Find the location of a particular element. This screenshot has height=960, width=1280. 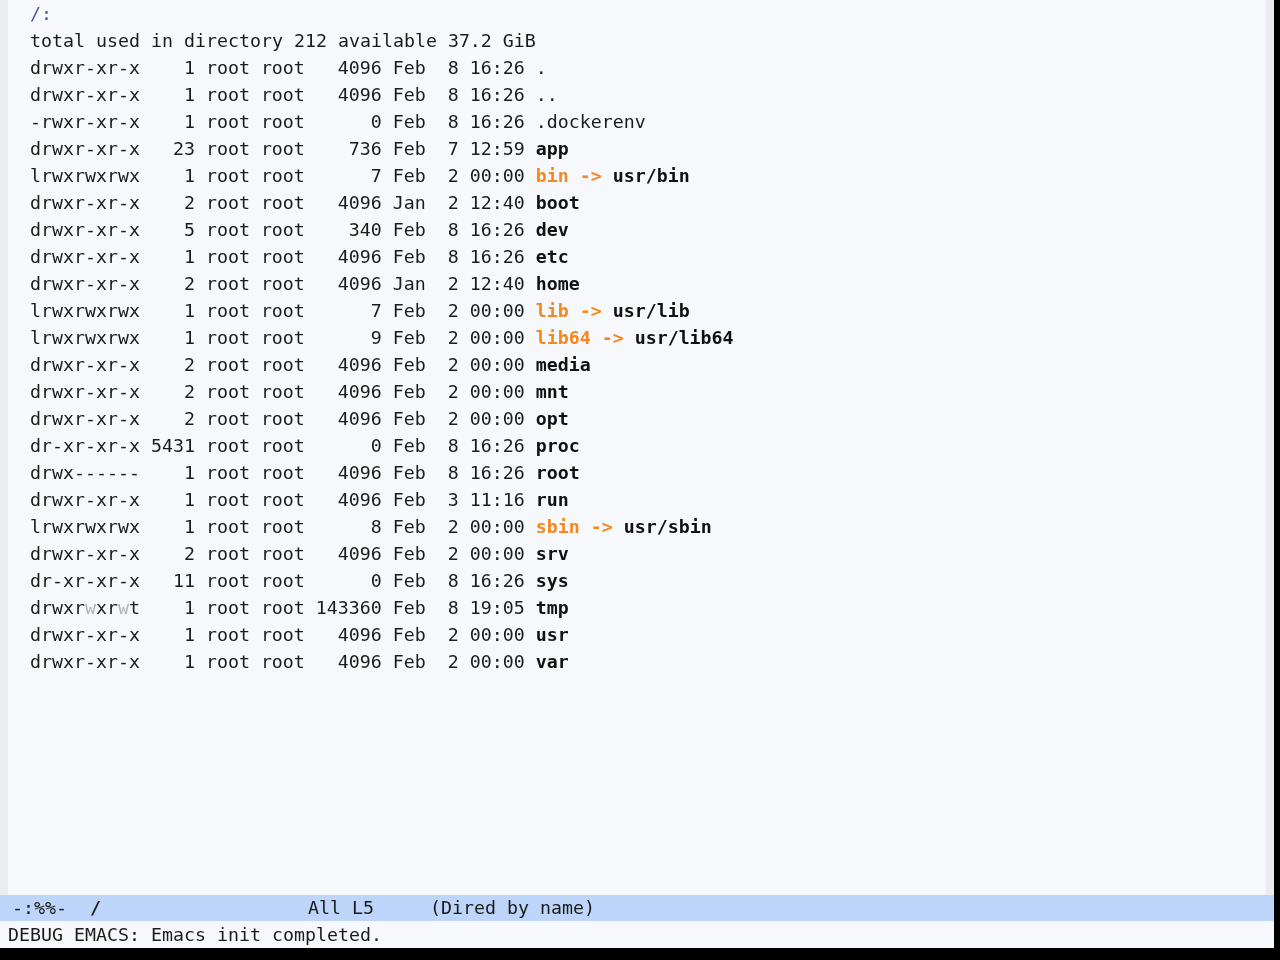

file-permissions: lrwxrwxrwx is located at coordinates (85, 175).